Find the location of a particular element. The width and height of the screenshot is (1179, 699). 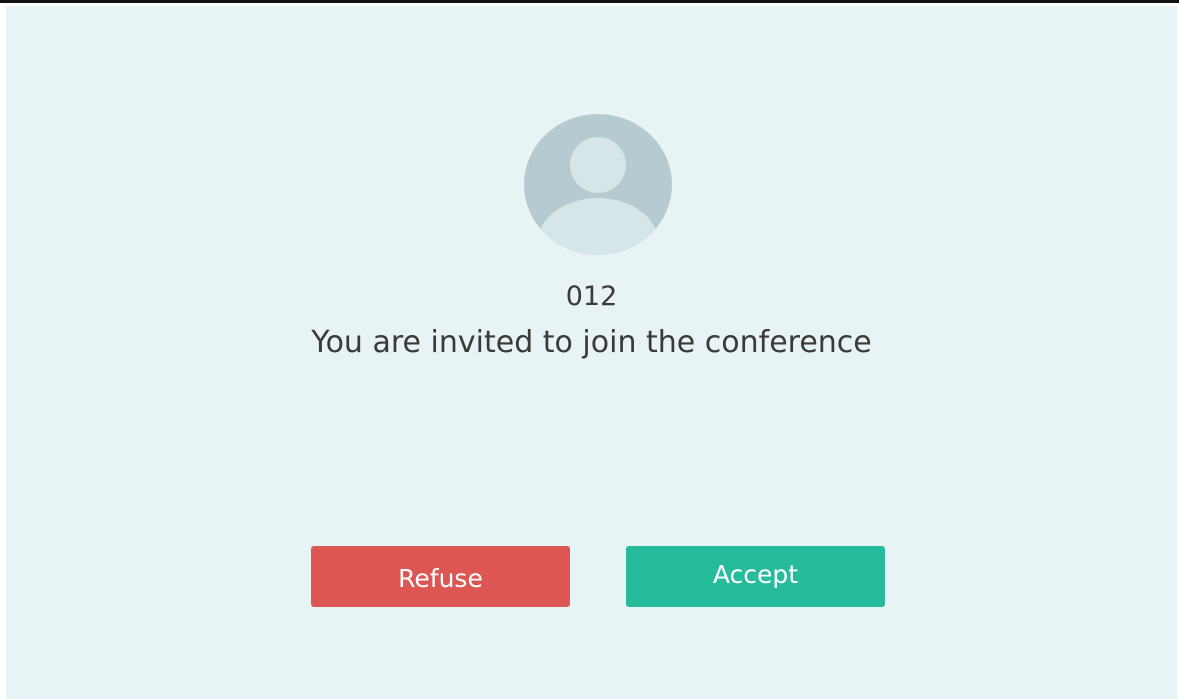

refuse-button: Refuse is located at coordinates (440, 576).